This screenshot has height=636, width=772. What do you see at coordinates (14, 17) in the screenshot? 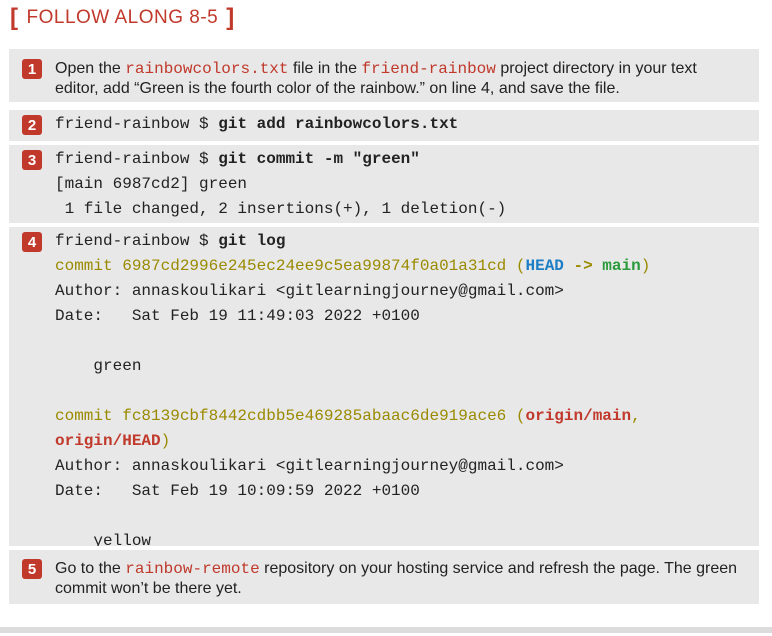
I see `open-bracket: [` at bounding box center [14, 17].